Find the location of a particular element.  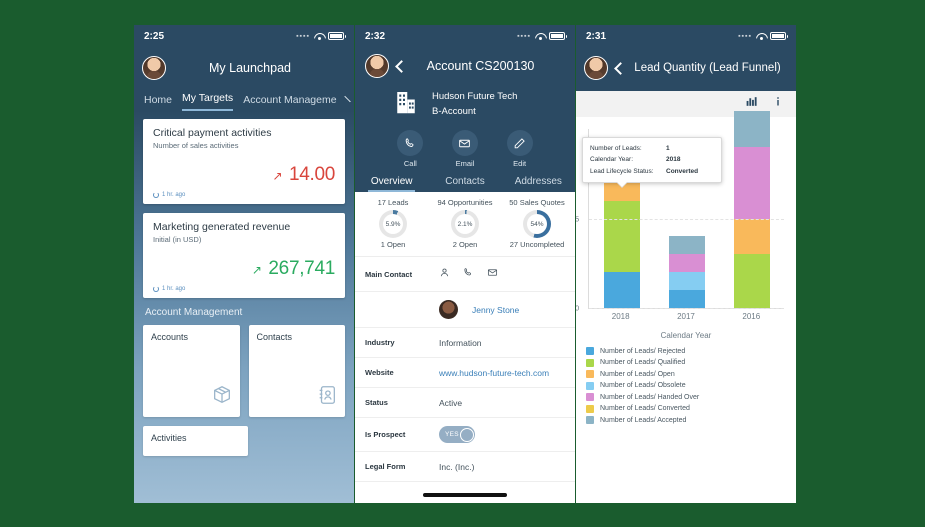

kpi-value: 14.00 is located at coordinates (311, 174).